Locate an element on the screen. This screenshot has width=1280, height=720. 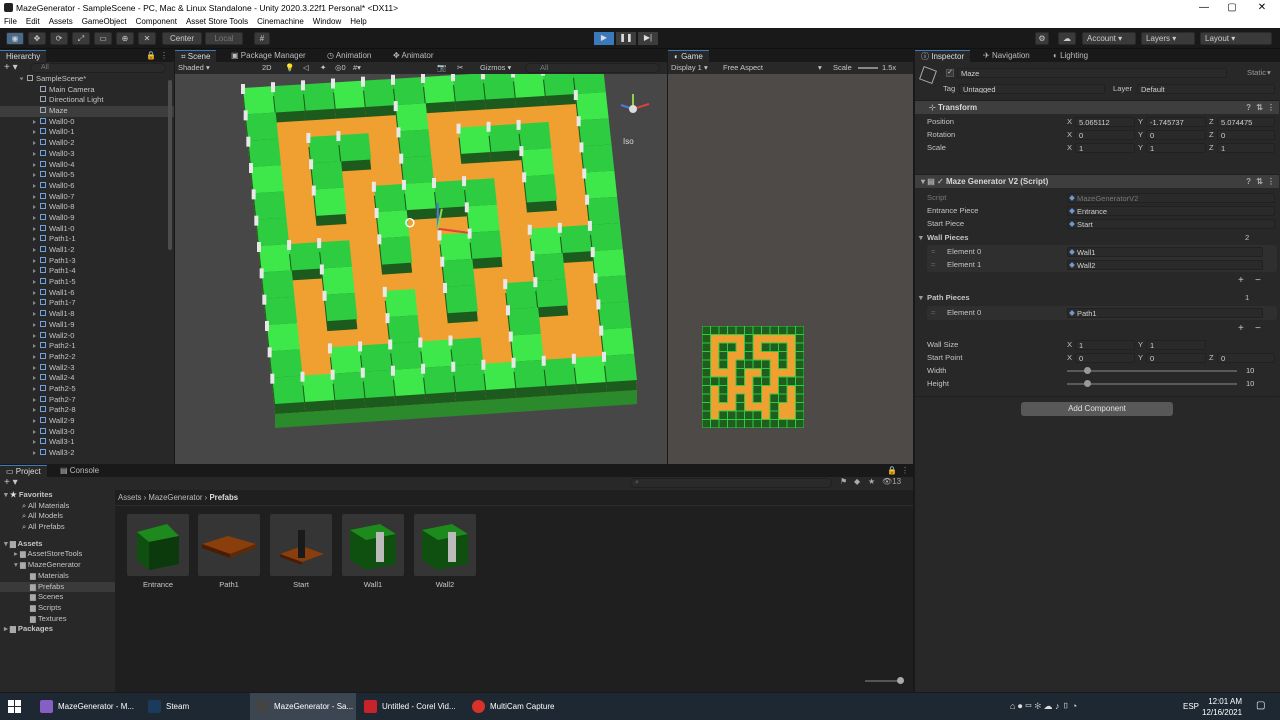
cloud-icon: ☁ is located at coordinates (1067, 38).